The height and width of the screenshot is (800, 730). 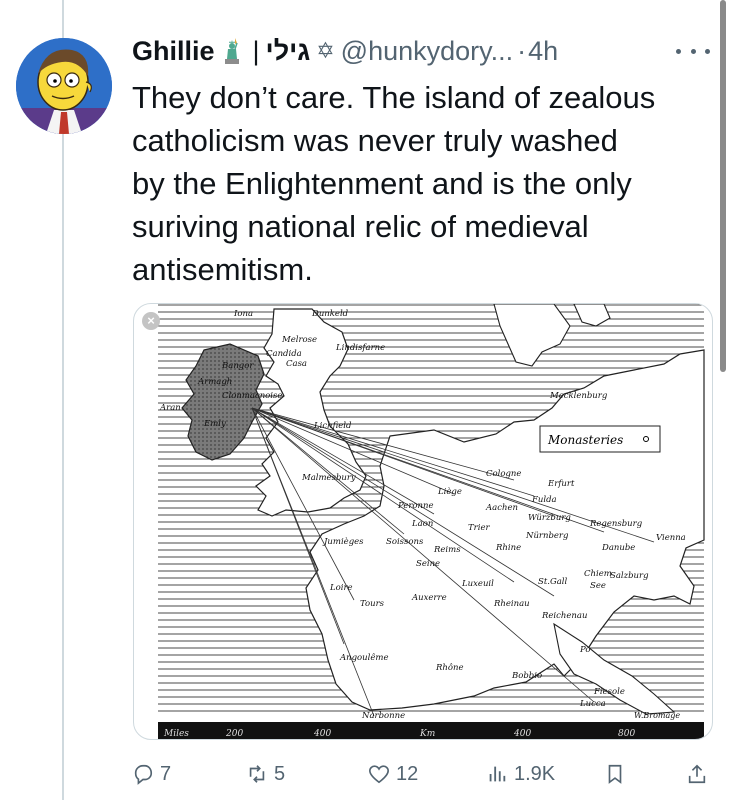 What do you see at coordinates (449, 491) in the screenshot?
I see `place-label: Liège` at bounding box center [449, 491].